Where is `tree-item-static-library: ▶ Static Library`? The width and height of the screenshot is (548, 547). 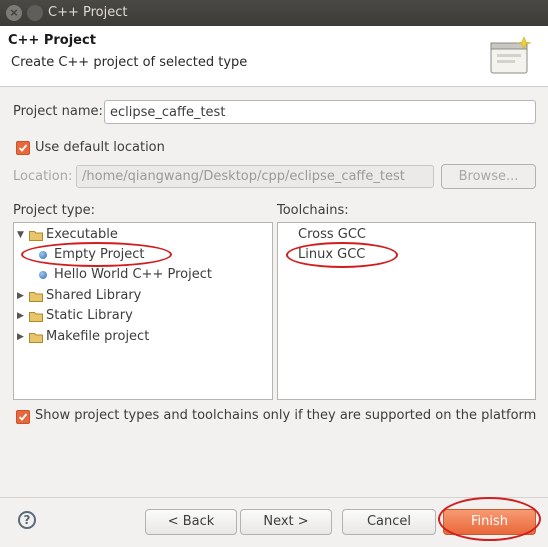 tree-item-static-library: ▶ Static Library is located at coordinates (143, 316).